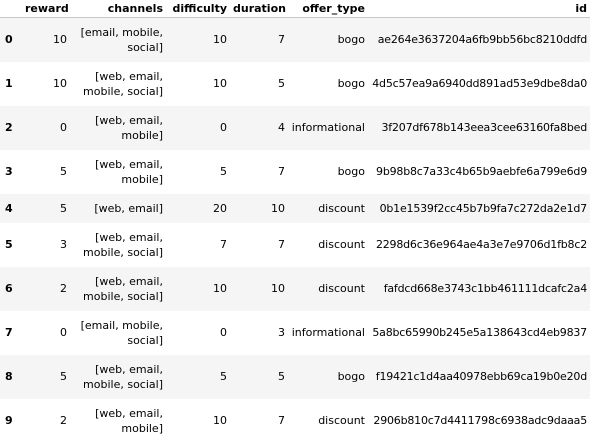  I want to click on id-cell: 2298d6c36e964ae4a3e7e9706d1fb8c2, so click(481, 244).